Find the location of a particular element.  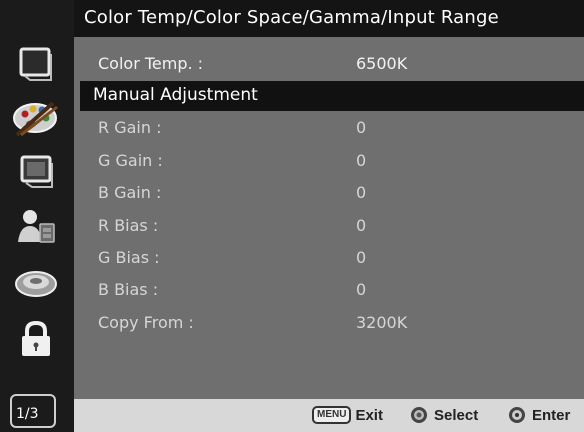

row-label: B Bias : is located at coordinates (128, 289).